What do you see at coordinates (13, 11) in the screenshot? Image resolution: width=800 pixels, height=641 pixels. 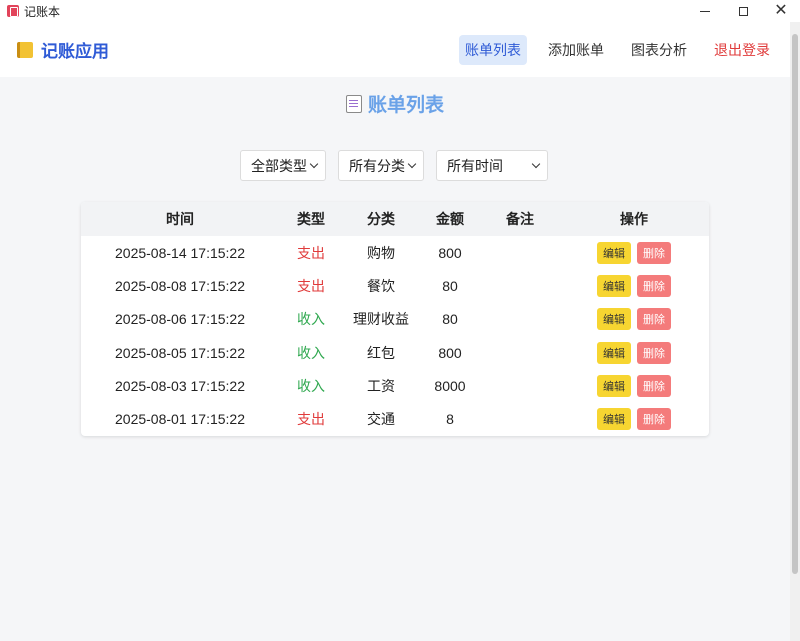 I see `app-icon` at bounding box center [13, 11].